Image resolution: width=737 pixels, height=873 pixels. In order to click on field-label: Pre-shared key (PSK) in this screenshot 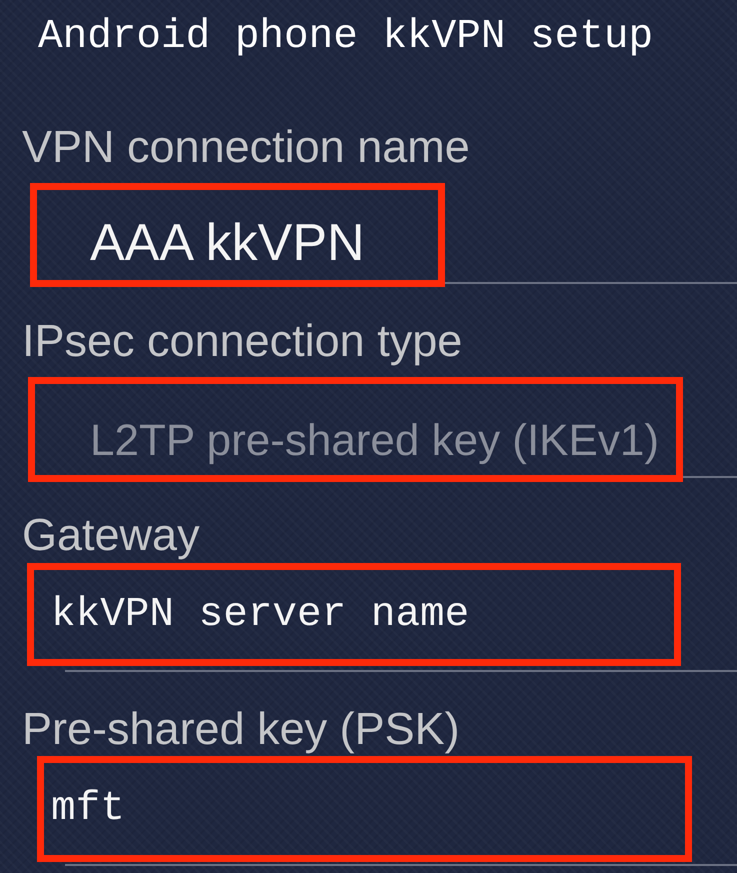, I will do `click(241, 729)`.